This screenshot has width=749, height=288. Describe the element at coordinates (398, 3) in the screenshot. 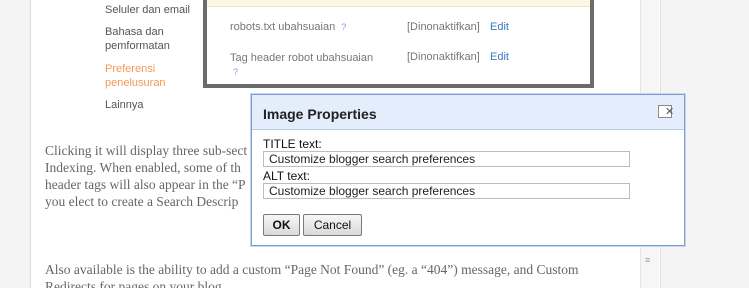

I see `panel-header-strip` at that location.